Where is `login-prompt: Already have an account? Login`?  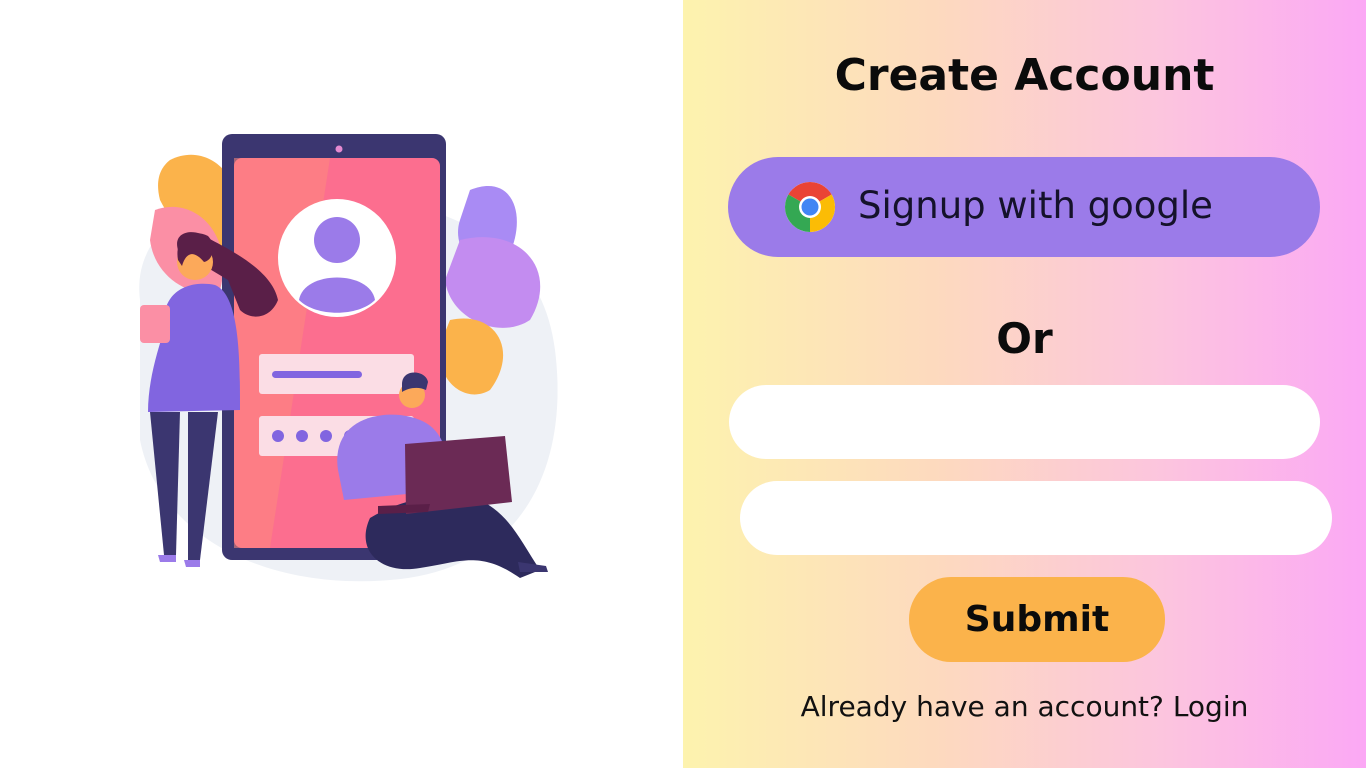 login-prompt: Already have an account? Login is located at coordinates (1024, 706).